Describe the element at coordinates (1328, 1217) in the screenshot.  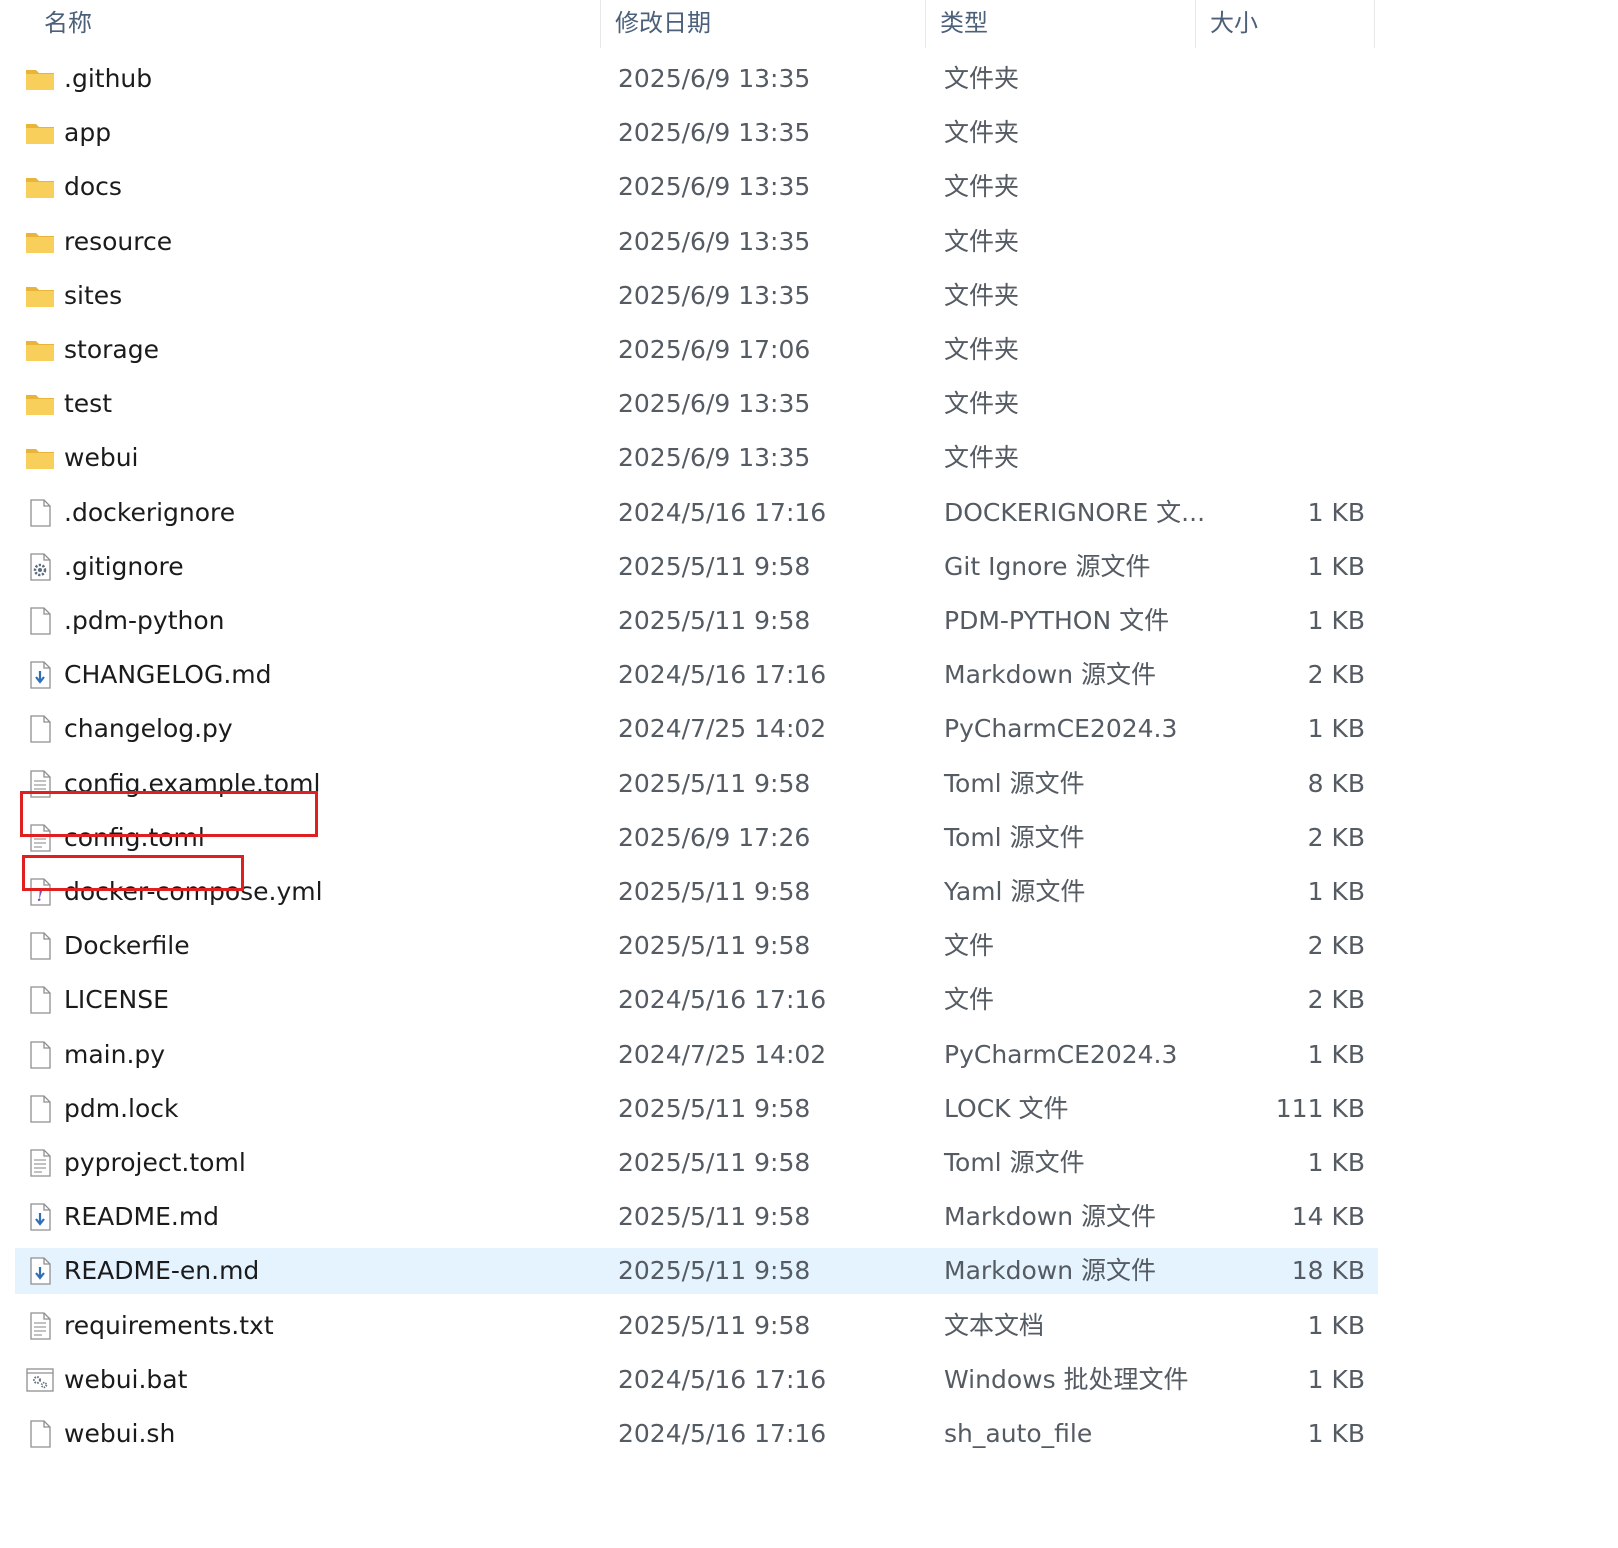
I see `file-size: 14 KB` at that location.